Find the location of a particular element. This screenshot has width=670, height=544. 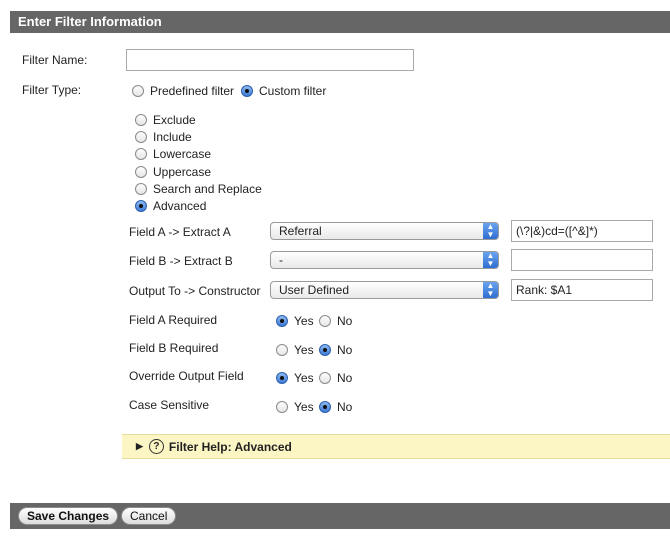

filter-help-toggle: ▶ ? Filter Help: Advanced is located at coordinates (396, 446).